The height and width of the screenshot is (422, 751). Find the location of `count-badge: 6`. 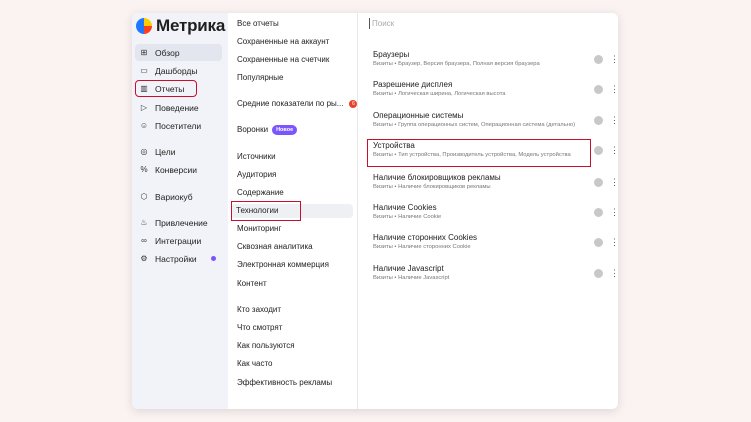

count-badge: 6 is located at coordinates (353, 103).